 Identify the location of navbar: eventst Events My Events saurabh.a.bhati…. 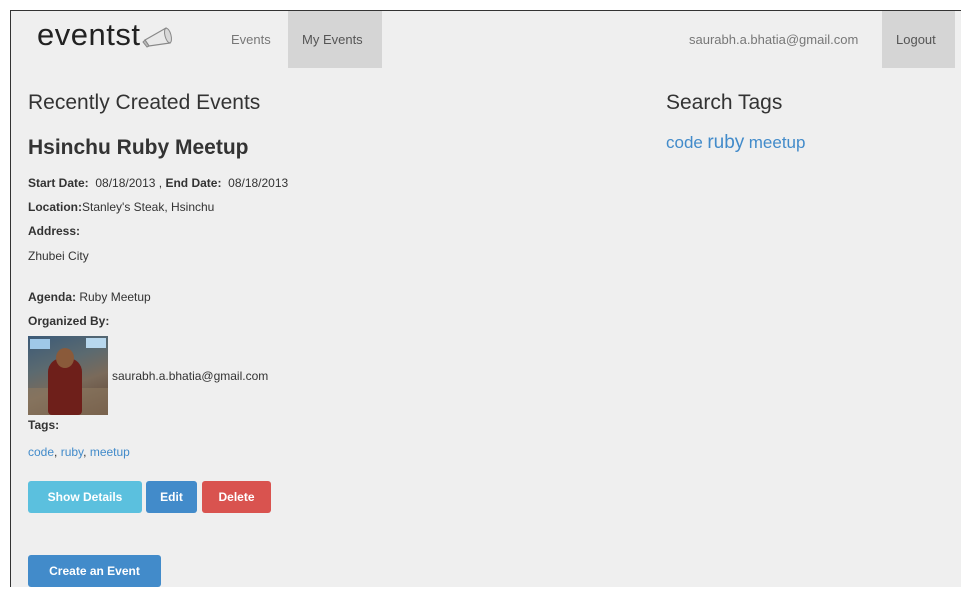
(486, 39).